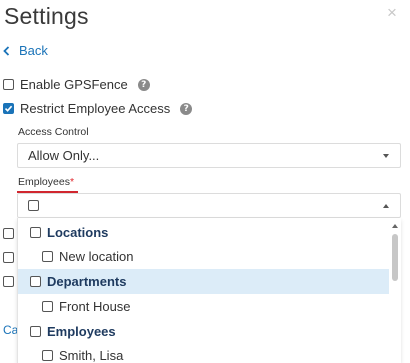 Image resolution: width=410 pixels, height=363 pixels. I want to click on close-icon: ×, so click(392, 12).